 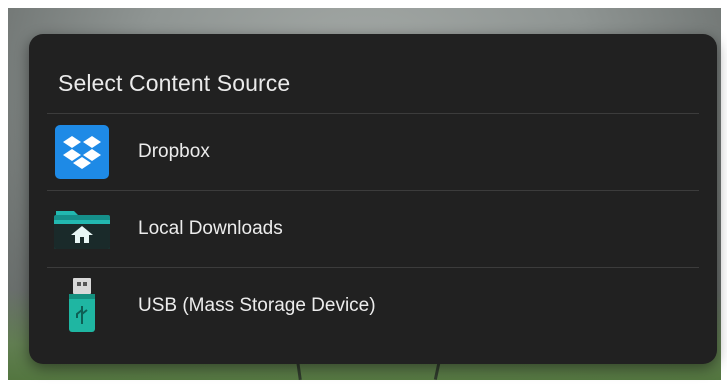 I want to click on option-label: USB (Mass Storage Device), so click(x=257, y=305).